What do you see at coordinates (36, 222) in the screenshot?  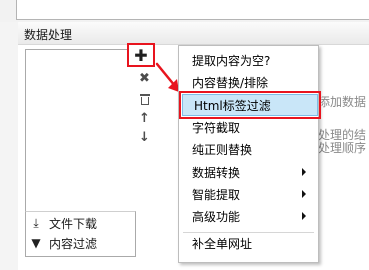 I see `download-icon: ⤓` at bounding box center [36, 222].